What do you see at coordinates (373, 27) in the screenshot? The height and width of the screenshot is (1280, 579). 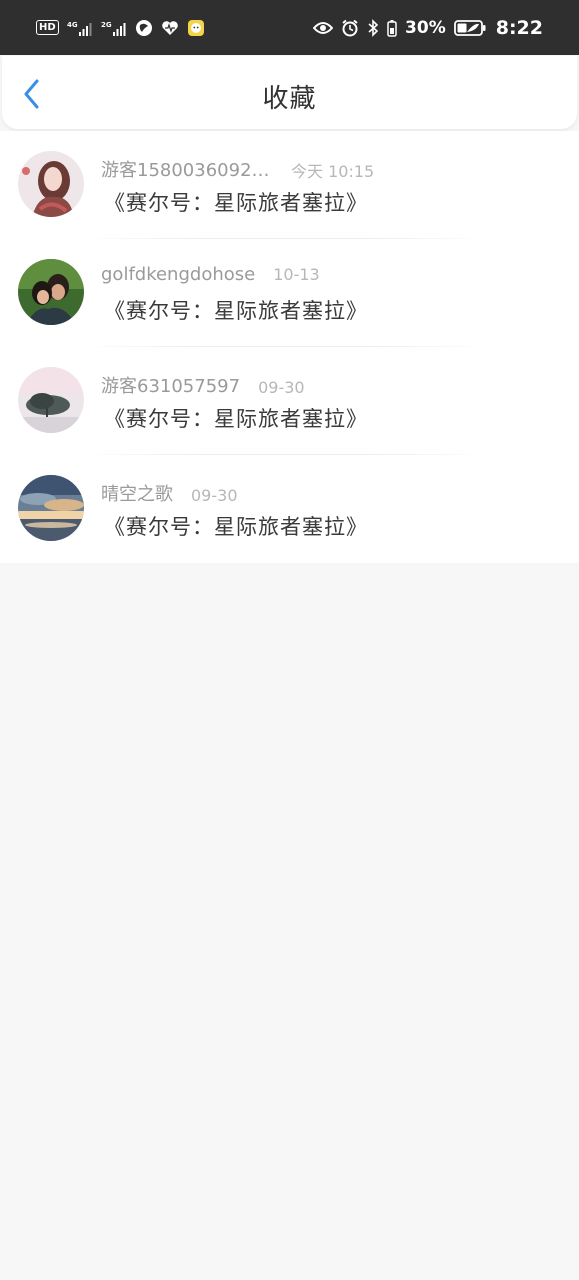 I see `bluetooth-icon` at bounding box center [373, 27].